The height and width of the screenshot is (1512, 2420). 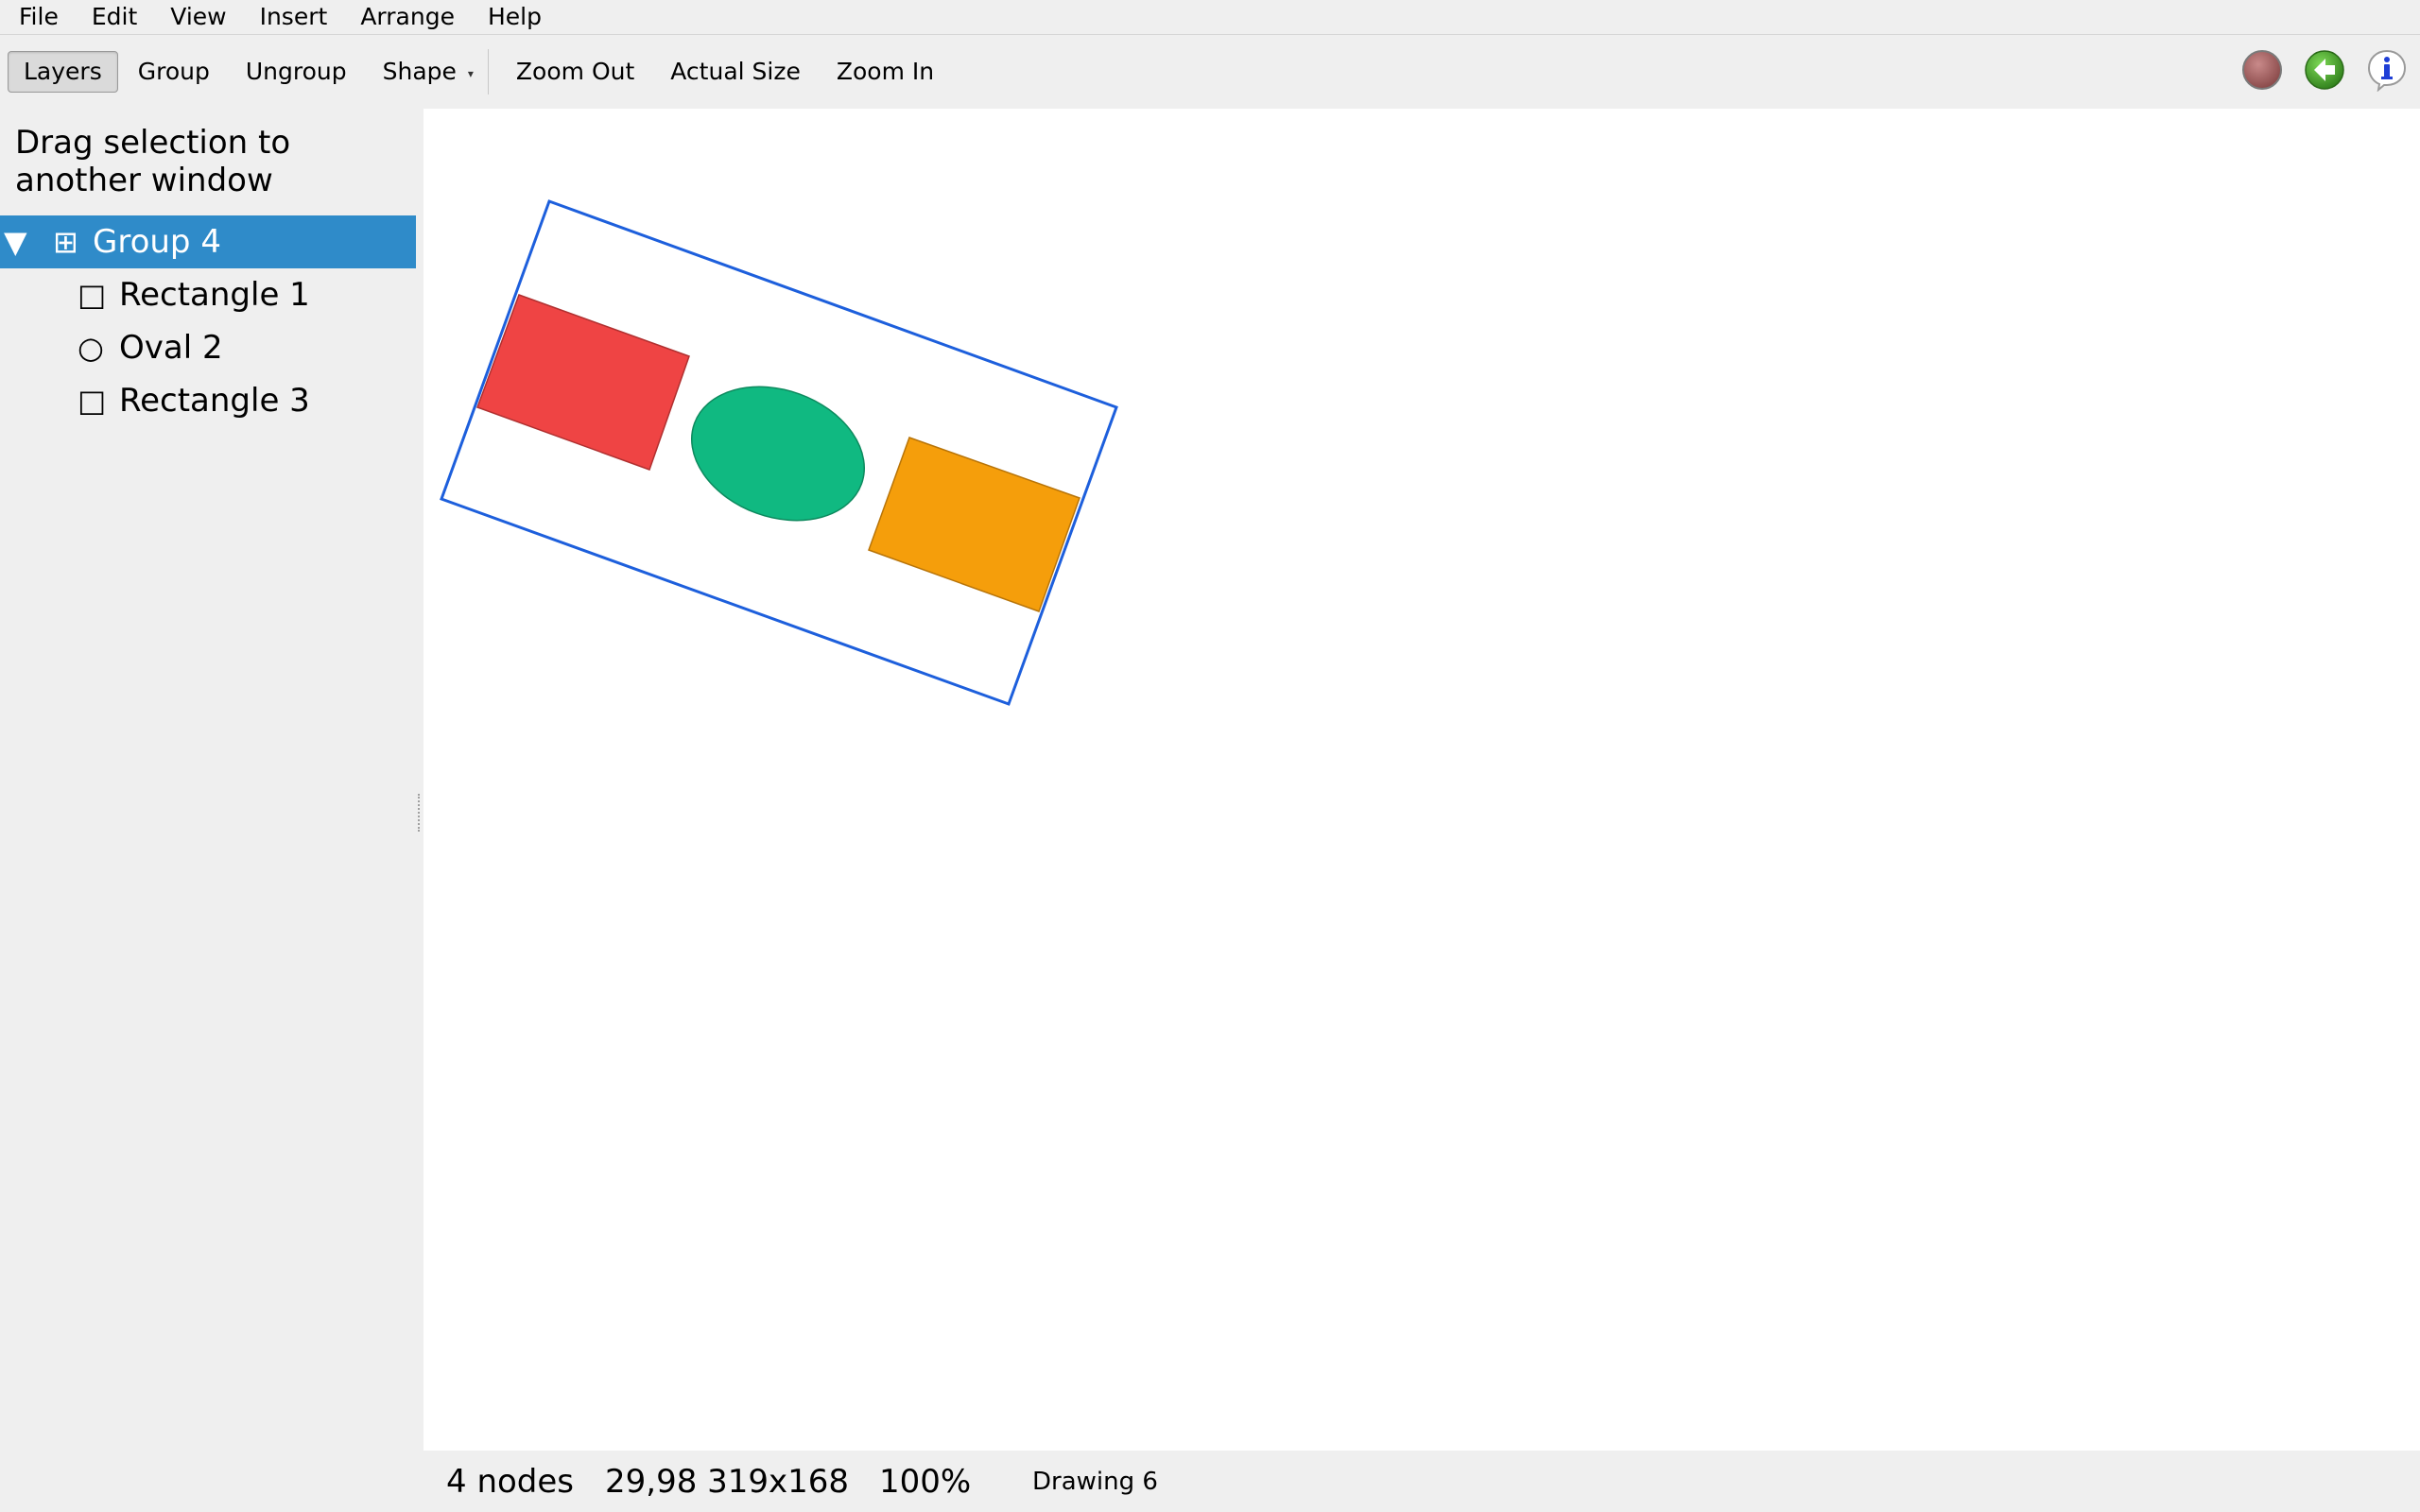 What do you see at coordinates (974, 524) in the screenshot?
I see `rectangle-3-shape` at bounding box center [974, 524].